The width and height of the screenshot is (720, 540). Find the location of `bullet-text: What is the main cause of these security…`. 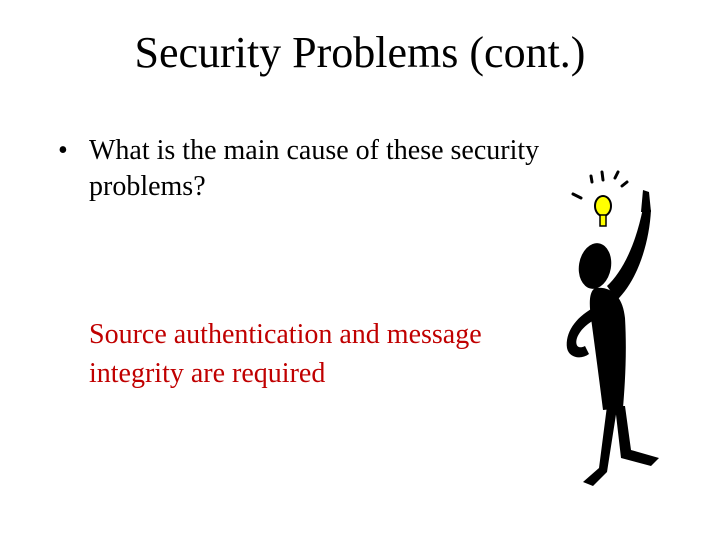

bullet-text: What is the main cause of these security… is located at coordinates (314, 168).